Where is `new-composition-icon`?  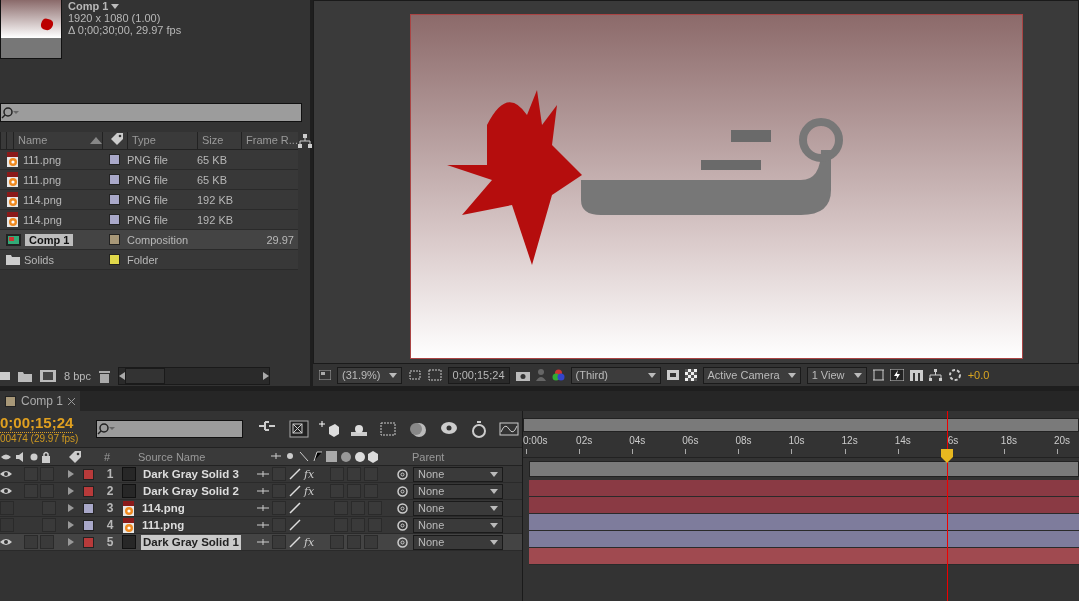 new-composition-icon is located at coordinates (48, 376).